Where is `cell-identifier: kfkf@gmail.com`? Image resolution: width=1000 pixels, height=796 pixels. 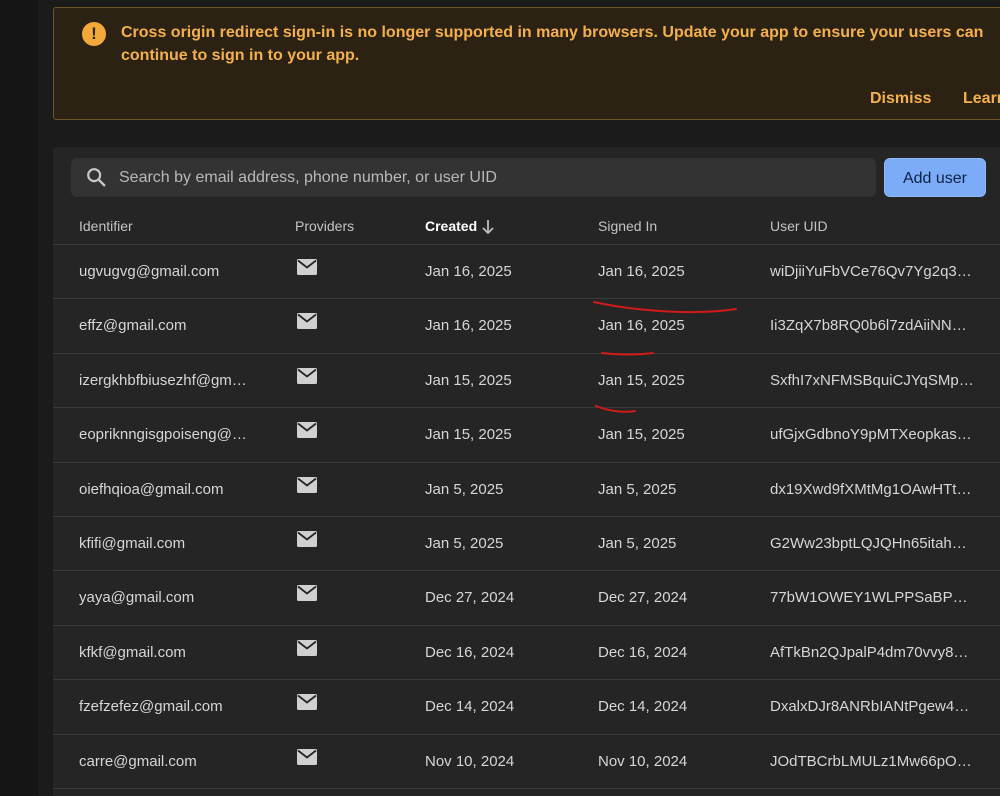
cell-identifier: kfkf@gmail.com is located at coordinates (132, 652).